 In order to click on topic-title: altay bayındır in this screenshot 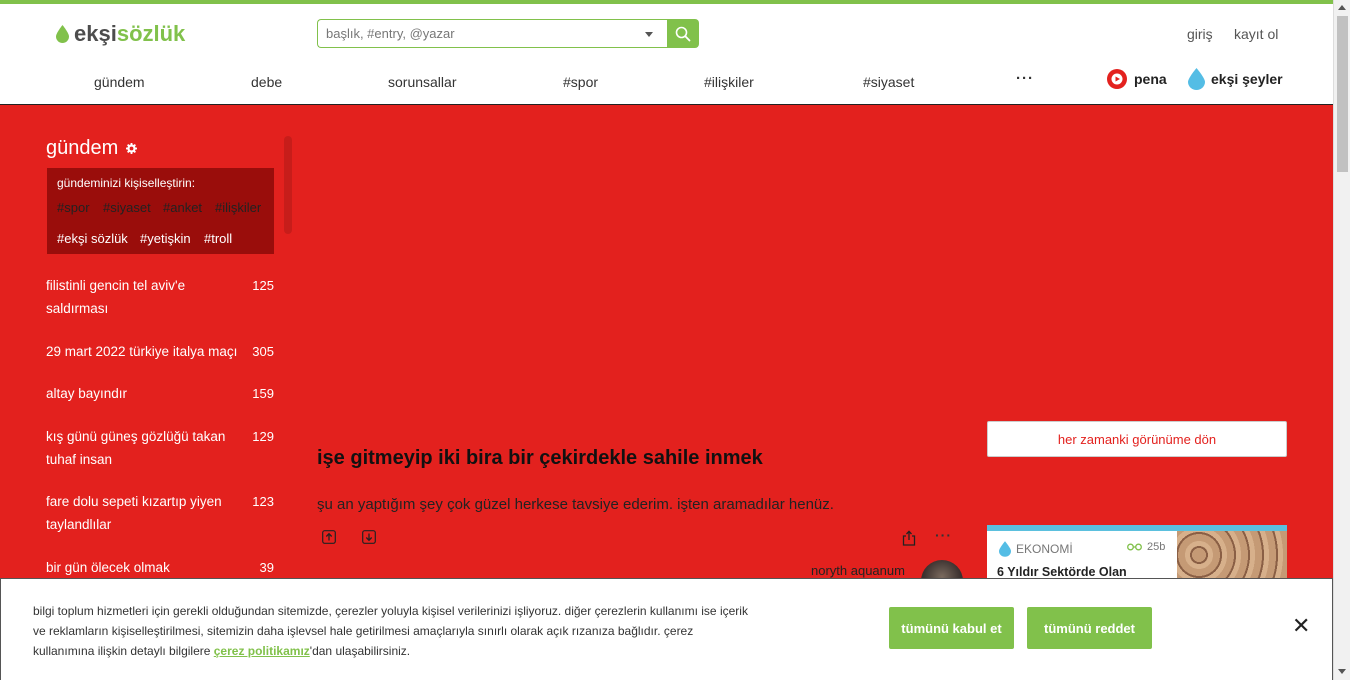, I will do `click(87, 393)`.